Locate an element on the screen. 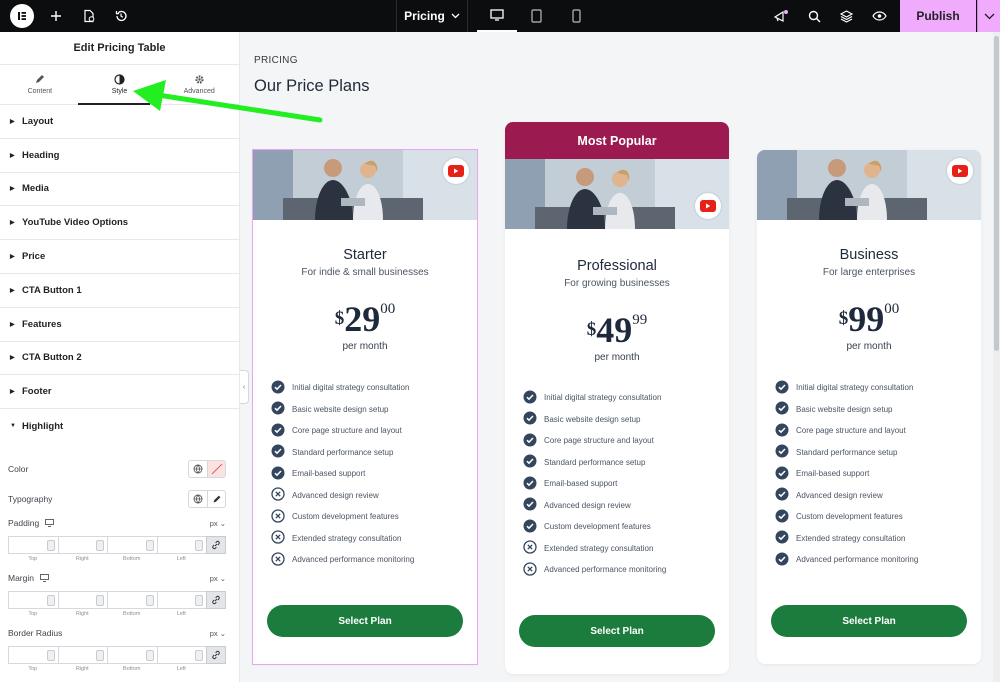 The width and height of the screenshot is (1000, 682). annotation-arrow is located at coordinates (228, 101).